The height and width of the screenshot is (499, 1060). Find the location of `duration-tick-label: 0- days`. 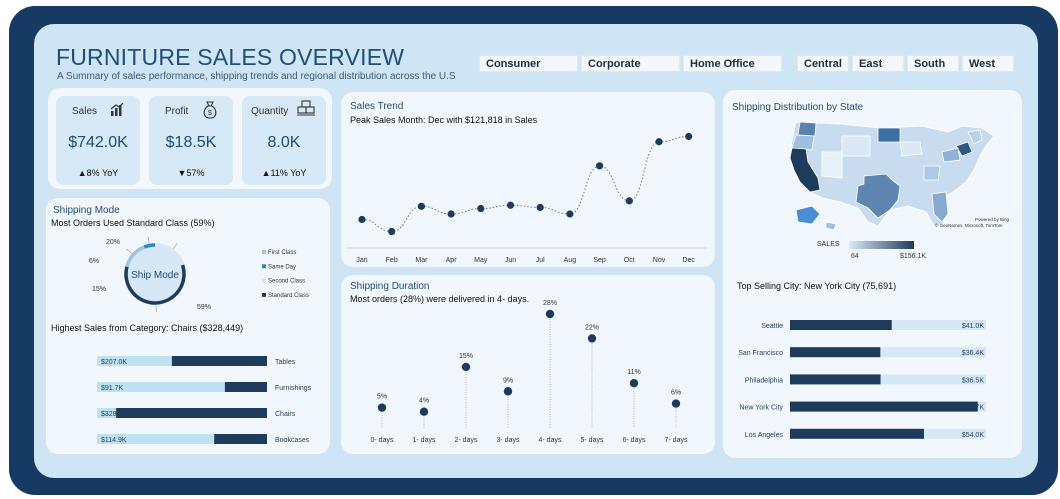

duration-tick-label: 0- days is located at coordinates (382, 440).